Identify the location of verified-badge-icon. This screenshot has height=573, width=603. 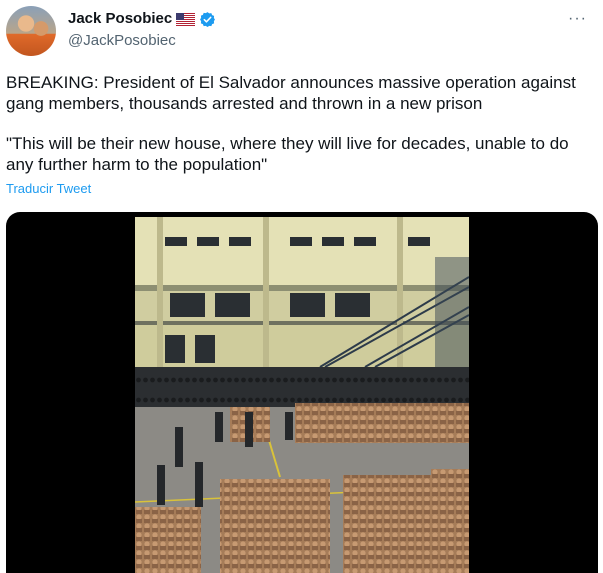
(208, 19).